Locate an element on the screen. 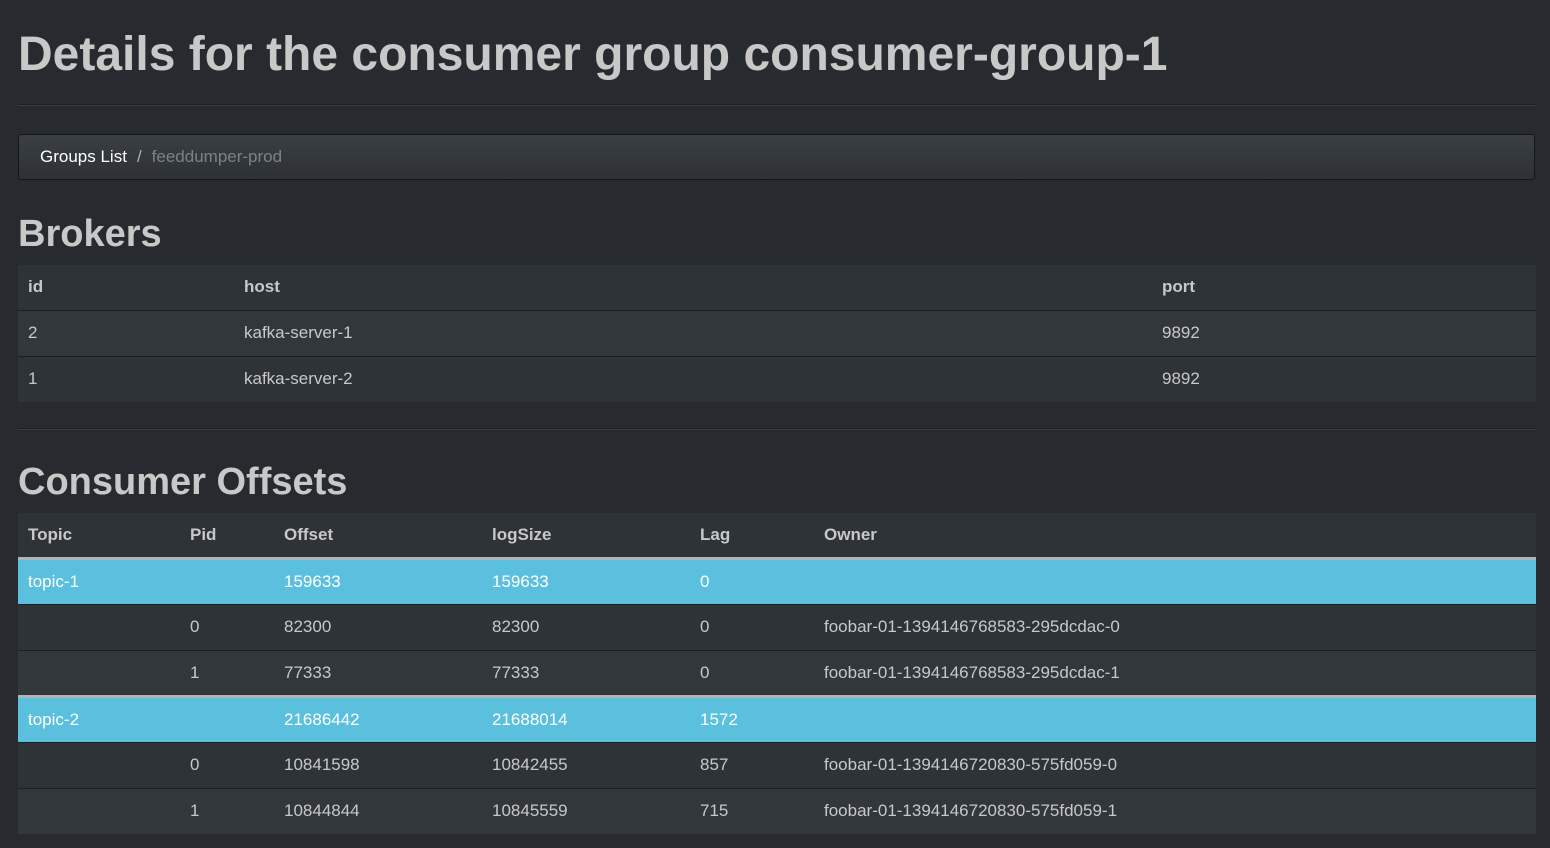 This screenshot has width=1550, height=848. partition-offset: 10844844 is located at coordinates (378, 810).